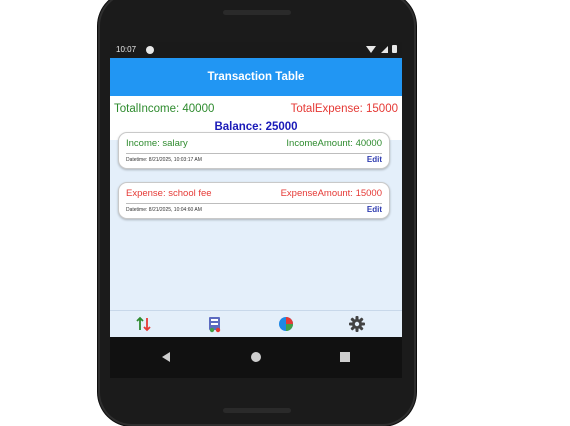 This screenshot has width=570, height=426. What do you see at coordinates (157, 143) in the screenshot?
I see `transaction-title: Income: salary` at bounding box center [157, 143].